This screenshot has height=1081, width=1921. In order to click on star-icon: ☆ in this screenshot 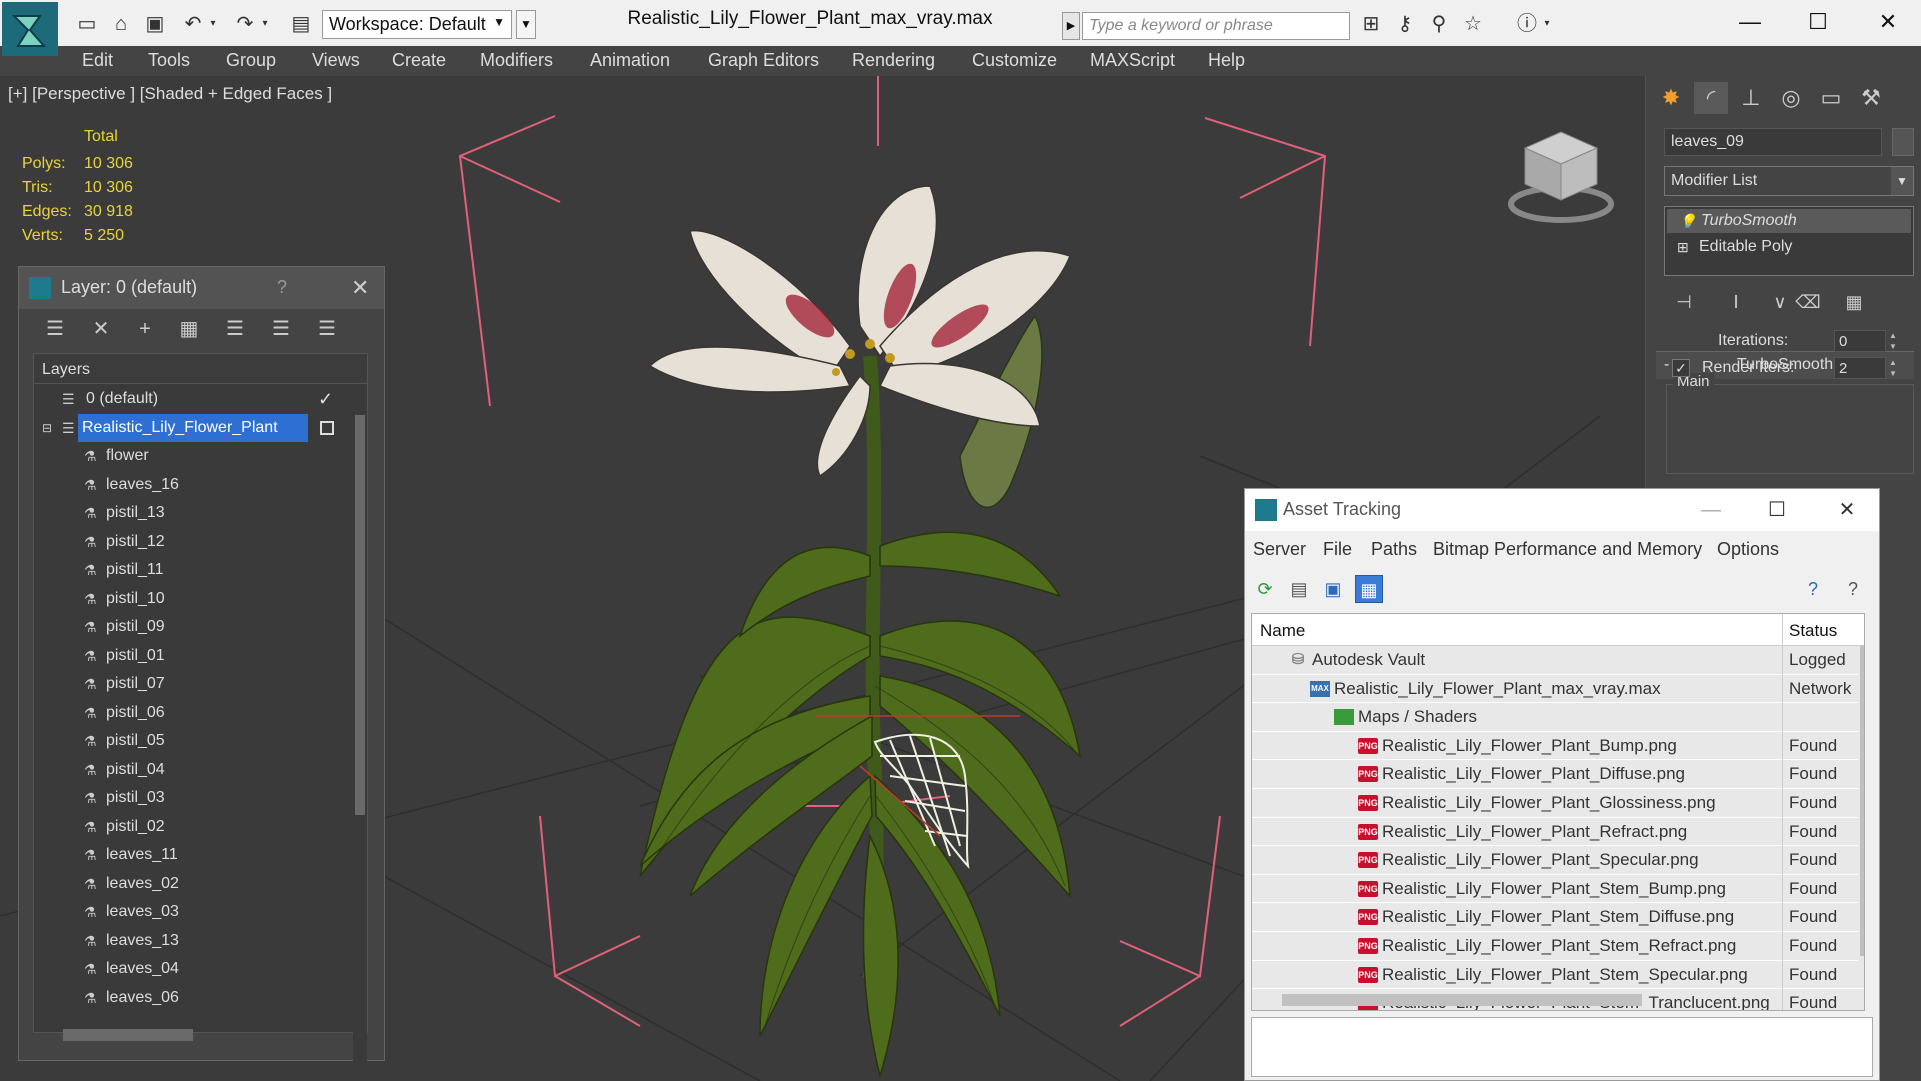, I will do `click(1473, 24)`.